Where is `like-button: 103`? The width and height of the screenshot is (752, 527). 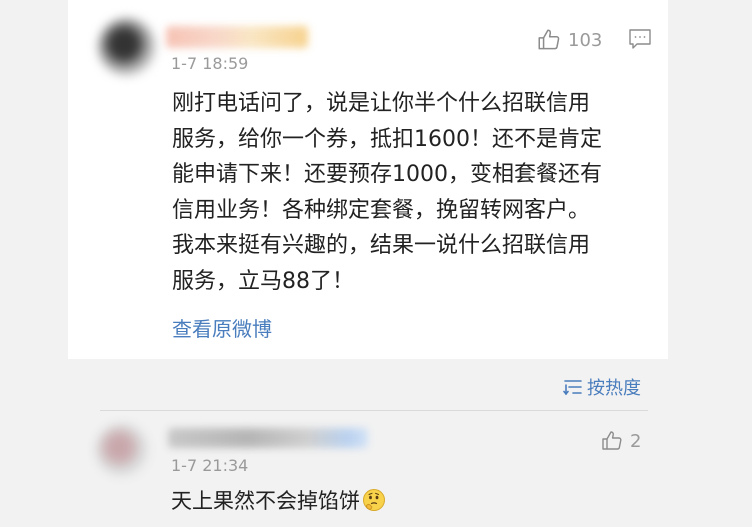 like-button: 103 is located at coordinates (569, 40).